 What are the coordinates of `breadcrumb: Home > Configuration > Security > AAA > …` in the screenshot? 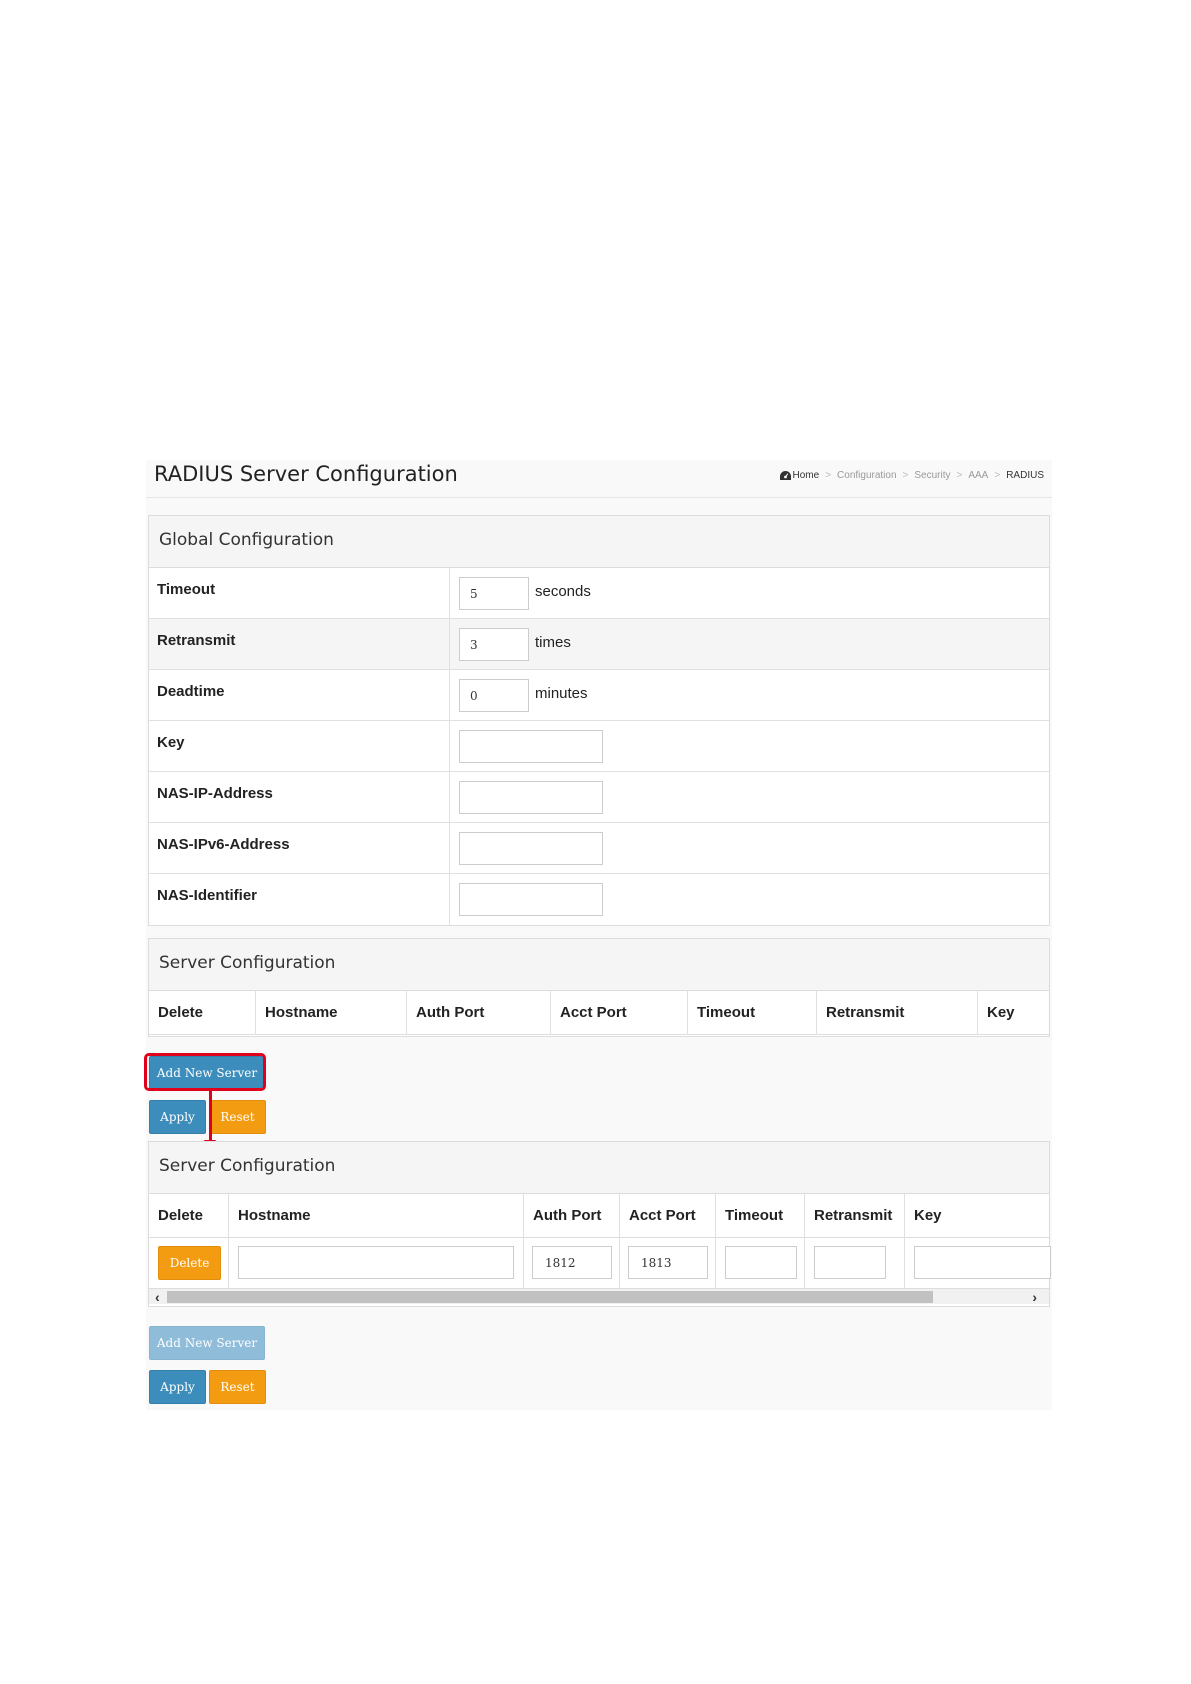 It's located at (911, 475).